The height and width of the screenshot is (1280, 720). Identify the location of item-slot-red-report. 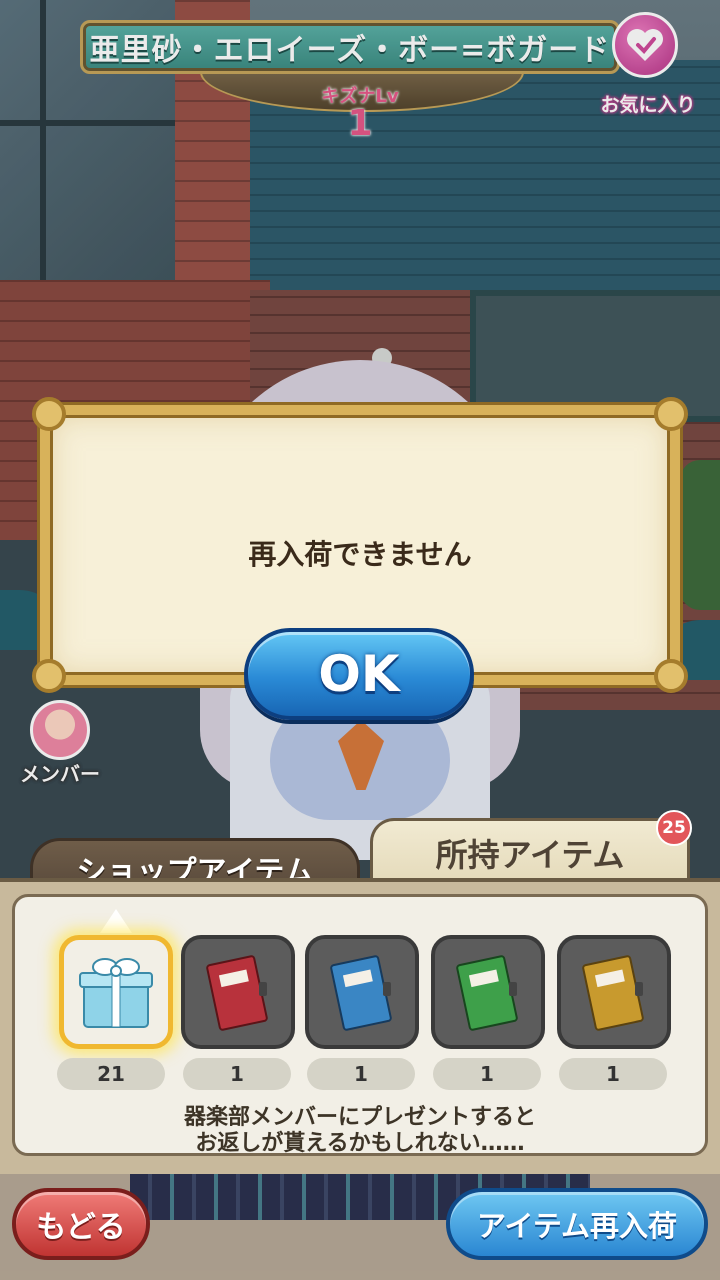
(238, 992).